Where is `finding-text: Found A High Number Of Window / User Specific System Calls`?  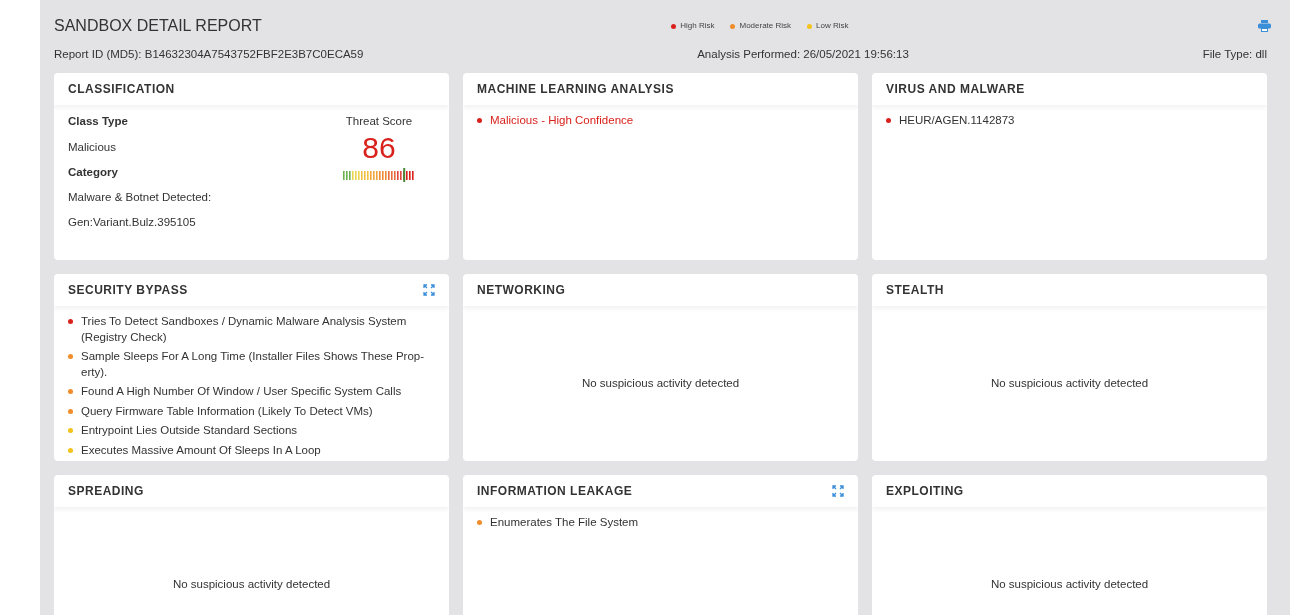
finding-text: Found A High Number Of Window / User Specific System Calls is located at coordinates (241, 392).